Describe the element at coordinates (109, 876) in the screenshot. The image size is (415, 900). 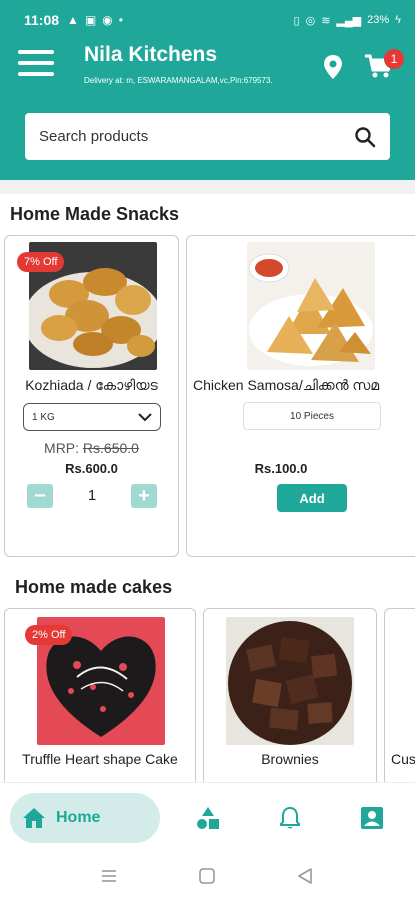
I see `recent-apps-icon` at that location.